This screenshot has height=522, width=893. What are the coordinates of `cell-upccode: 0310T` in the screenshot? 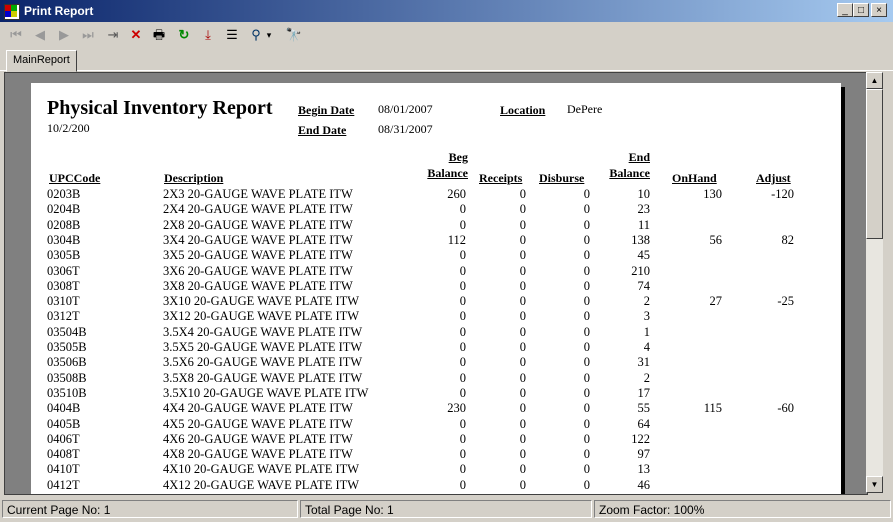 It's located at (63, 301).